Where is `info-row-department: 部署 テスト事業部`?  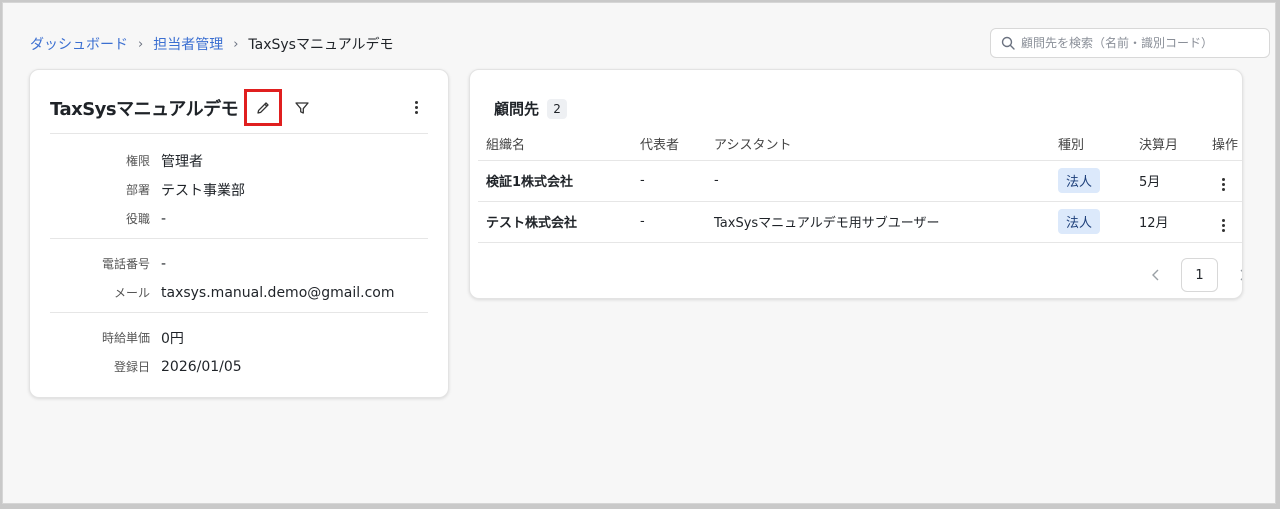
info-row-department: 部署 テスト事業部 is located at coordinates (239, 189).